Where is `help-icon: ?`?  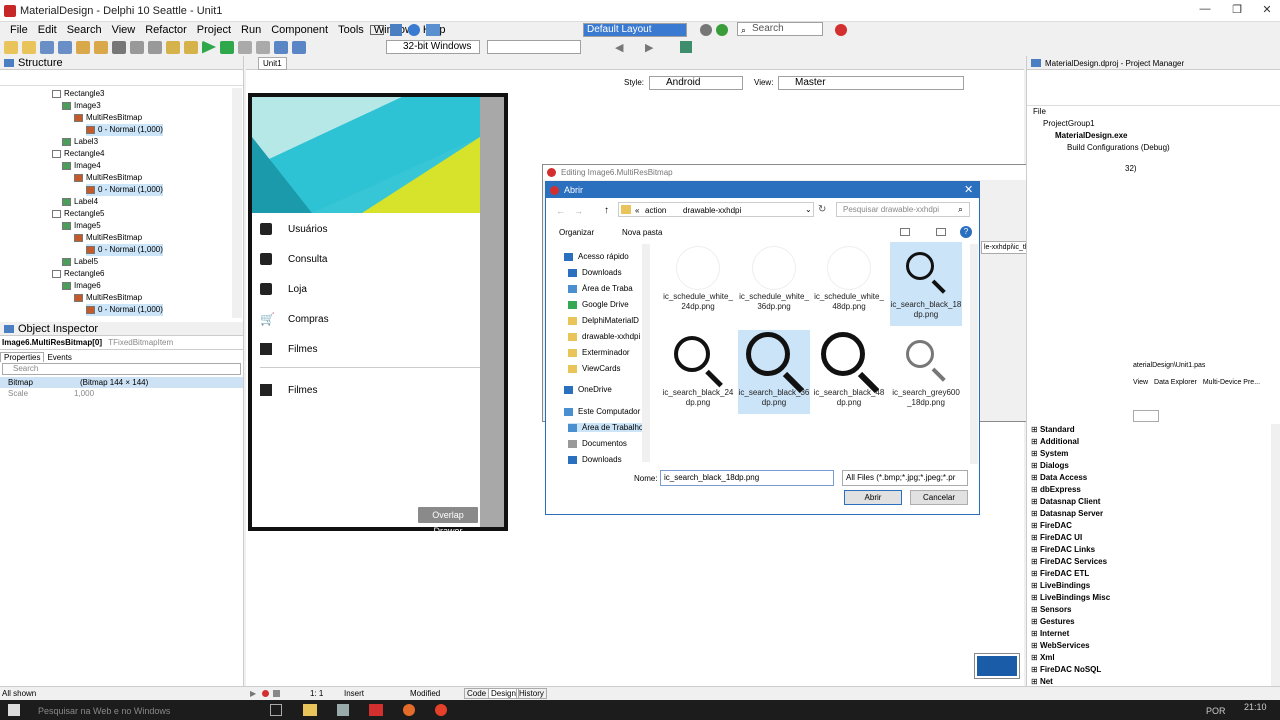
help-icon: ? is located at coordinates (966, 232).